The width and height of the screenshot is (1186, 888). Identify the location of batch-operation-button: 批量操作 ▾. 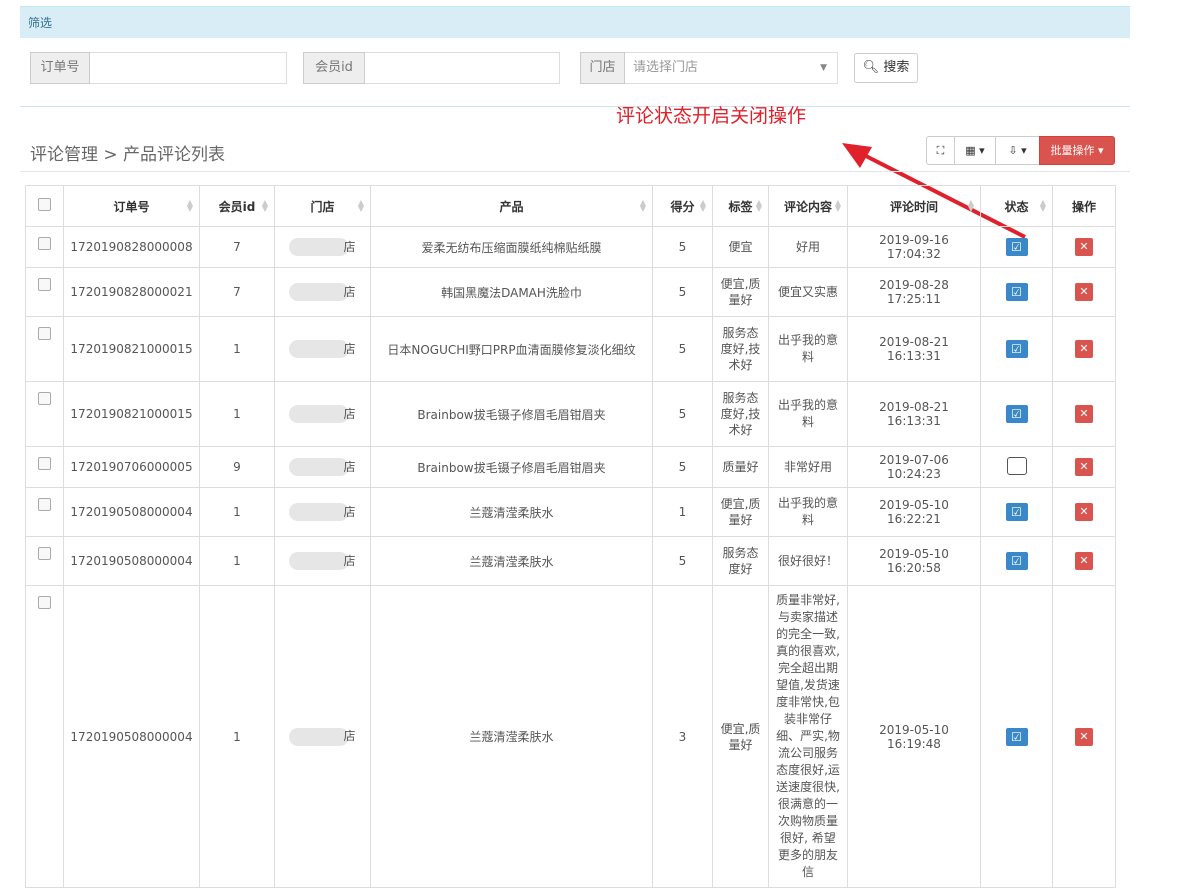
(1077, 150).